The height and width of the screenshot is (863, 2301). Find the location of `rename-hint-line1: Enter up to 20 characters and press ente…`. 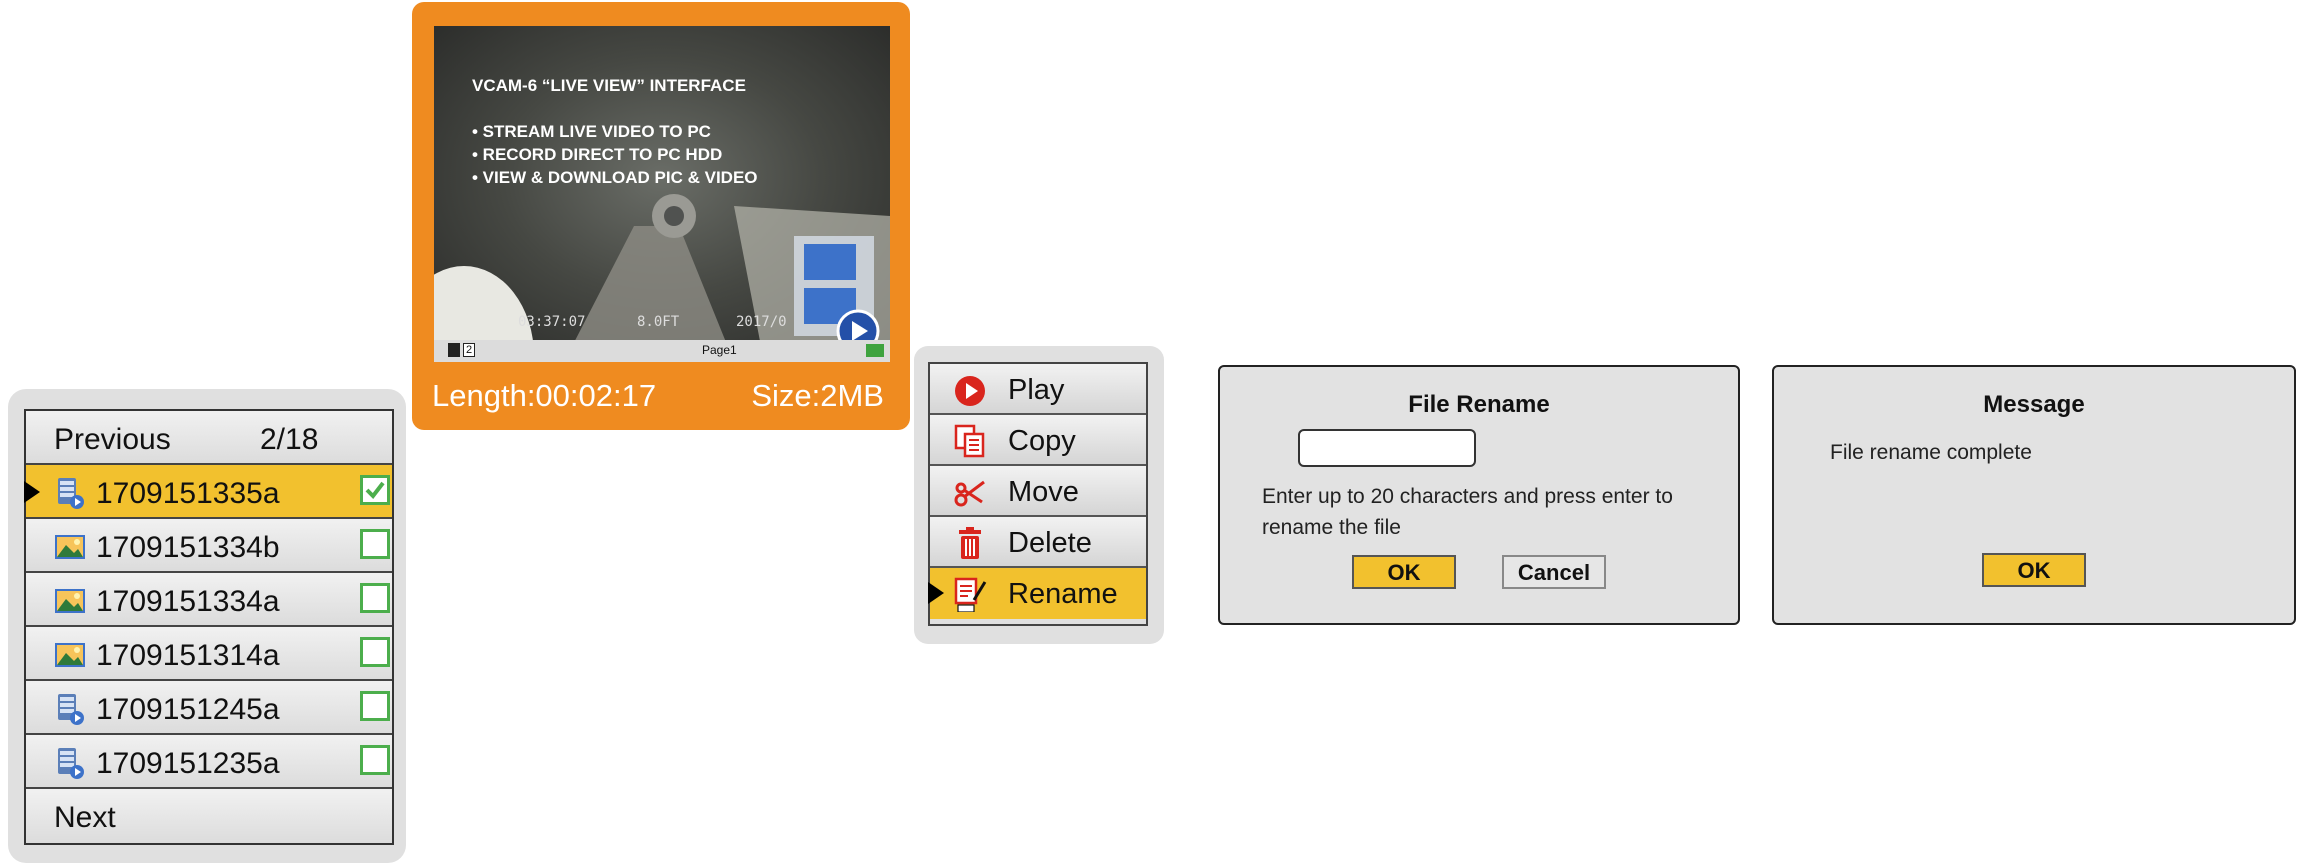

rename-hint-line1: Enter up to 20 characters and press ente… is located at coordinates (1467, 496).